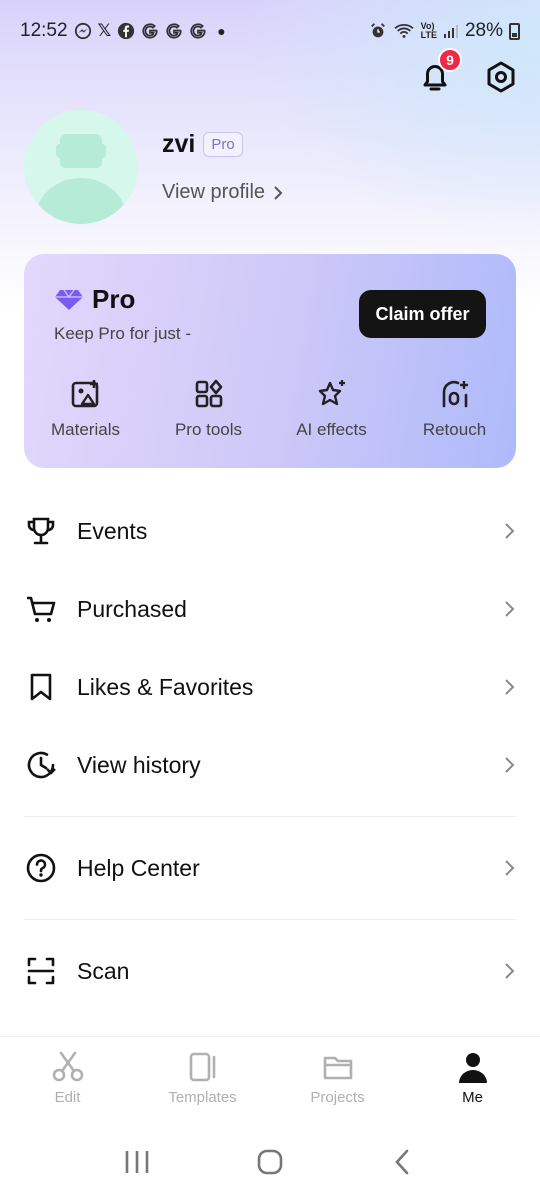 The width and height of the screenshot is (540, 1199). Describe the element at coordinates (85, 429) in the screenshot. I see `feature-label: Materials` at that location.